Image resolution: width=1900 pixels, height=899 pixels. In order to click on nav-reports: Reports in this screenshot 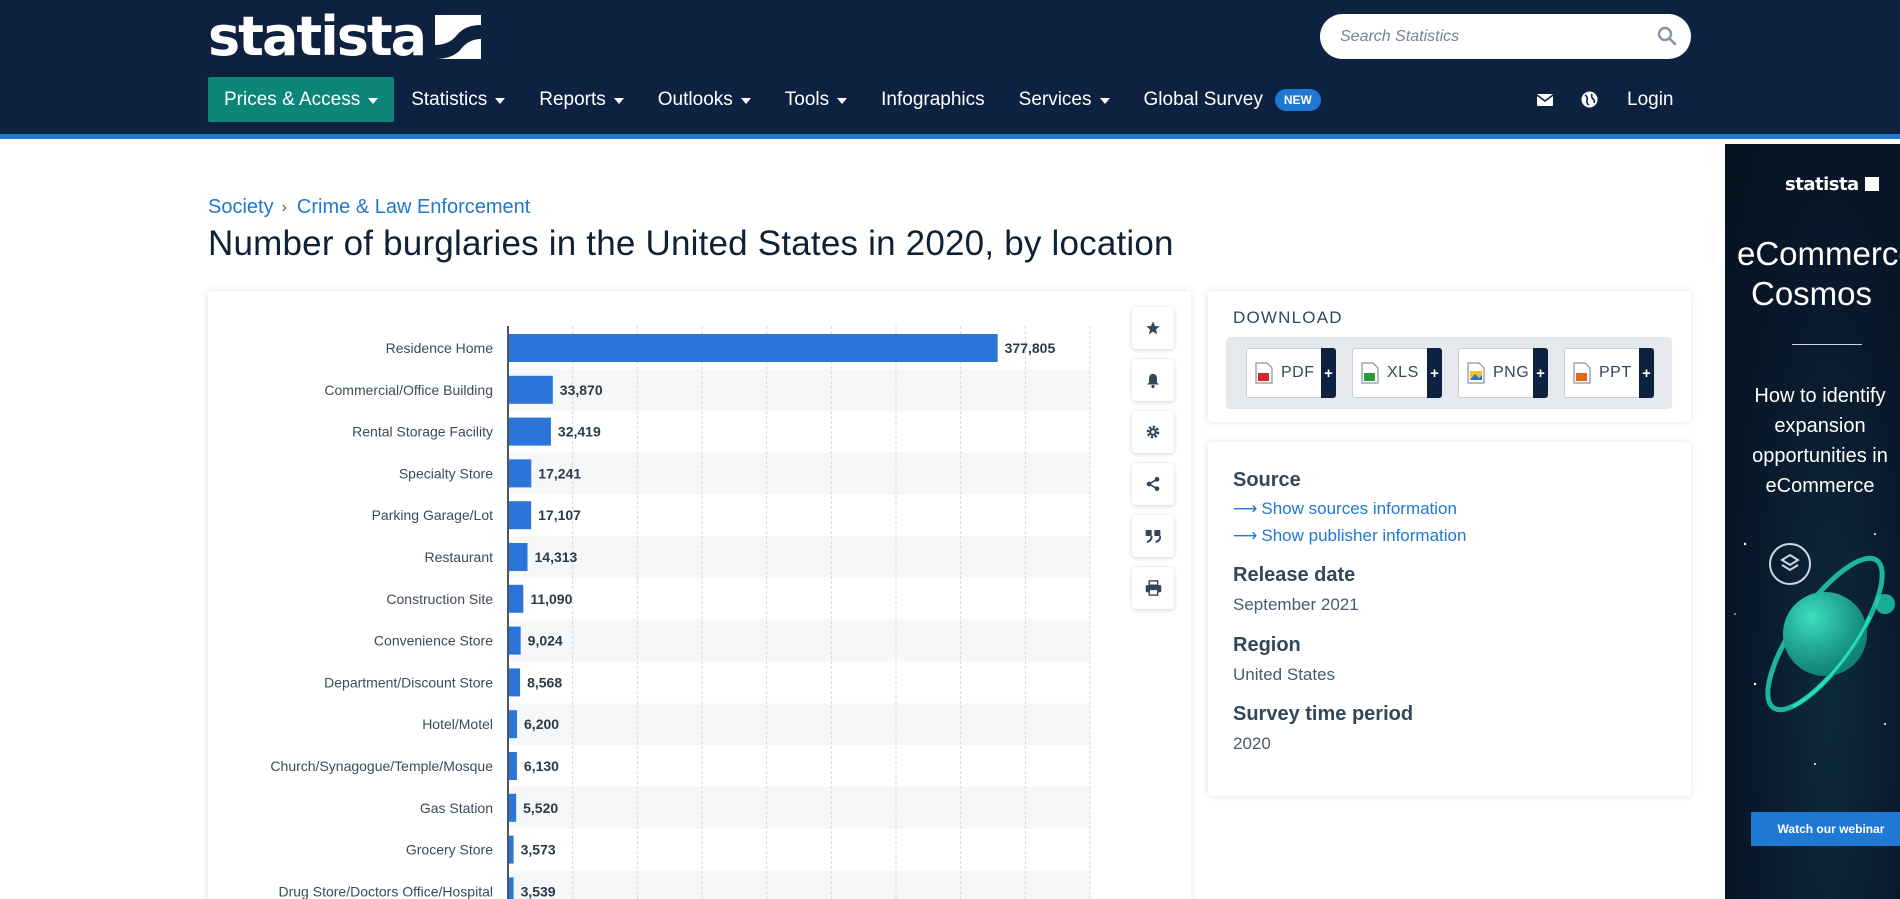, I will do `click(581, 99)`.